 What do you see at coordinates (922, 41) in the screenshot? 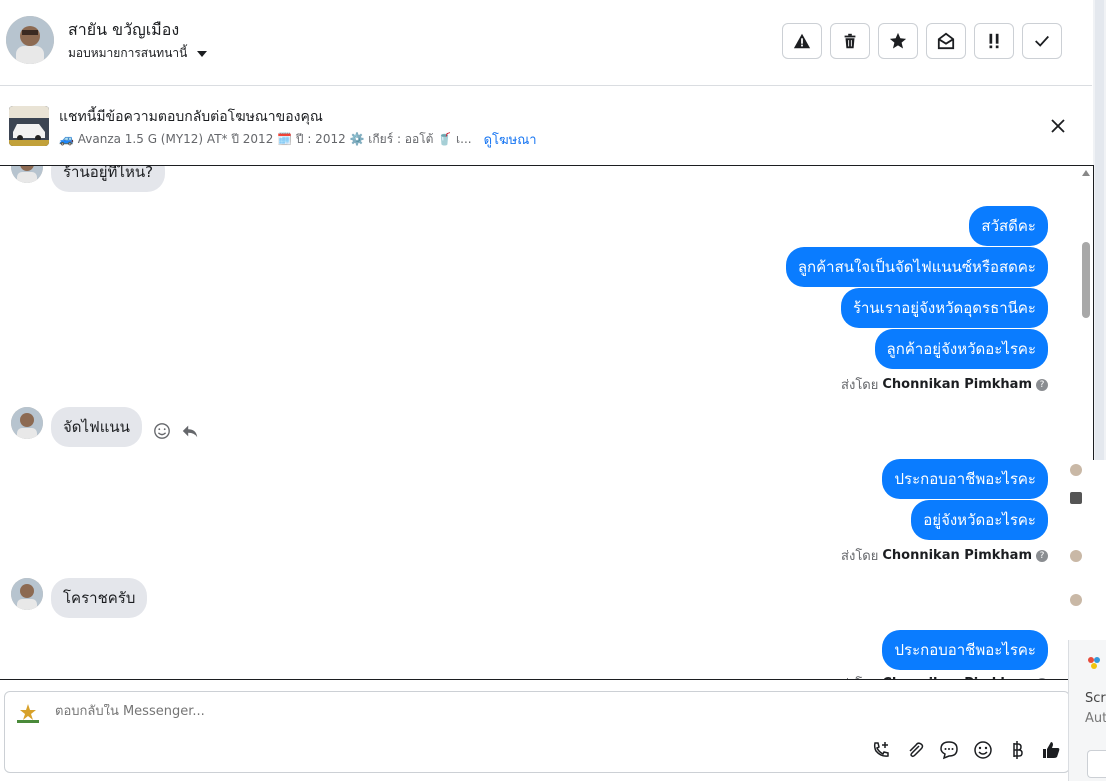
I see `conversation-toolbar` at bounding box center [922, 41].